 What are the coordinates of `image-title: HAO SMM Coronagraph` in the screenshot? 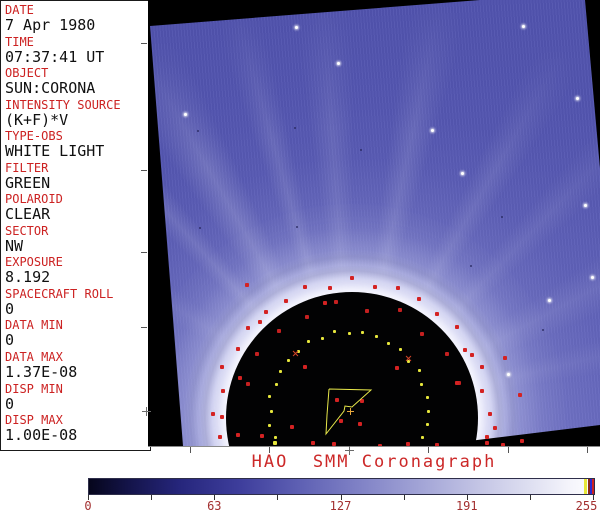 It's located at (374, 462).